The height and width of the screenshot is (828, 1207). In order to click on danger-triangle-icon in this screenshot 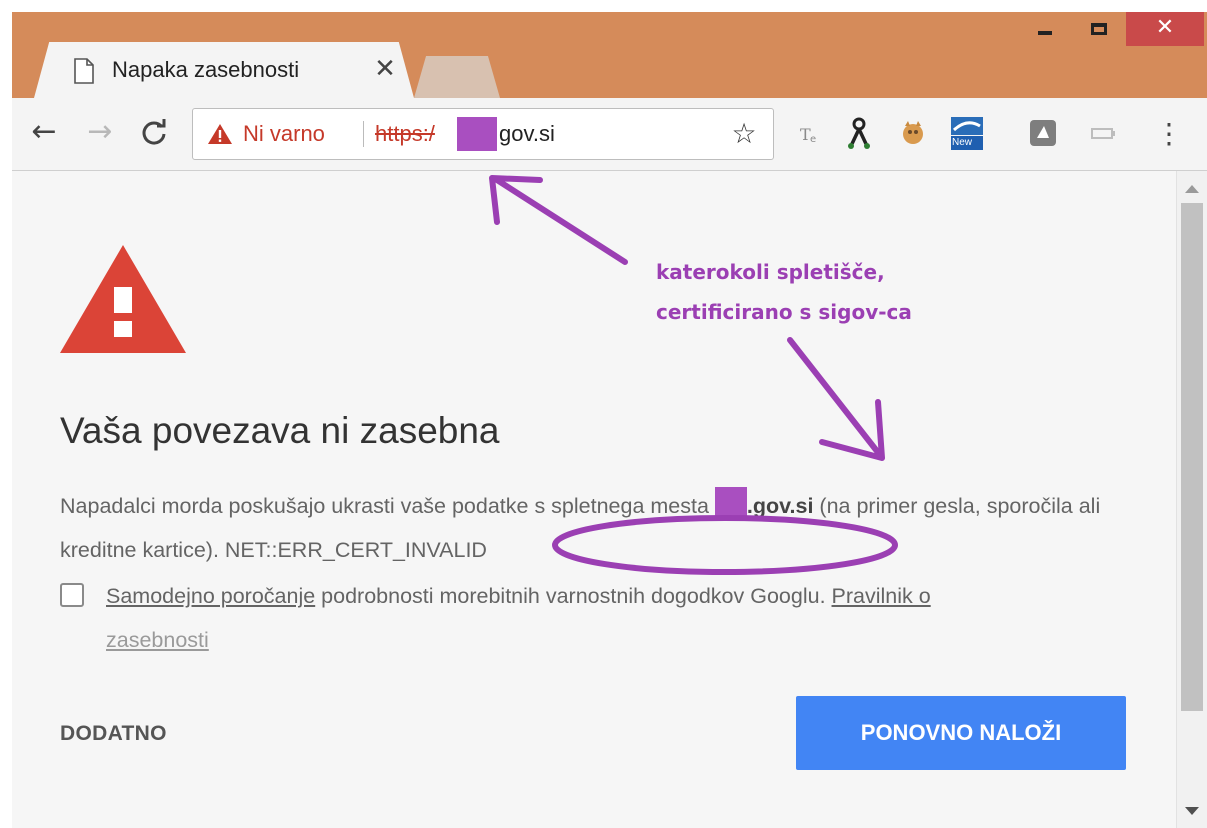, I will do `click(123, 299)`.